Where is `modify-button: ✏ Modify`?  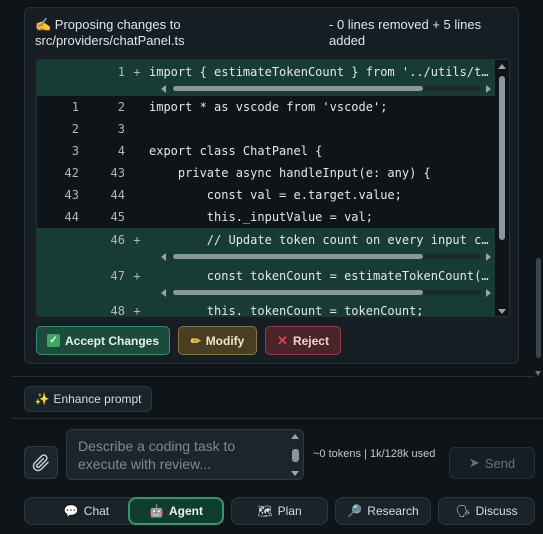 modify-button: ✏ Modify is located at coordinates (217, 340).